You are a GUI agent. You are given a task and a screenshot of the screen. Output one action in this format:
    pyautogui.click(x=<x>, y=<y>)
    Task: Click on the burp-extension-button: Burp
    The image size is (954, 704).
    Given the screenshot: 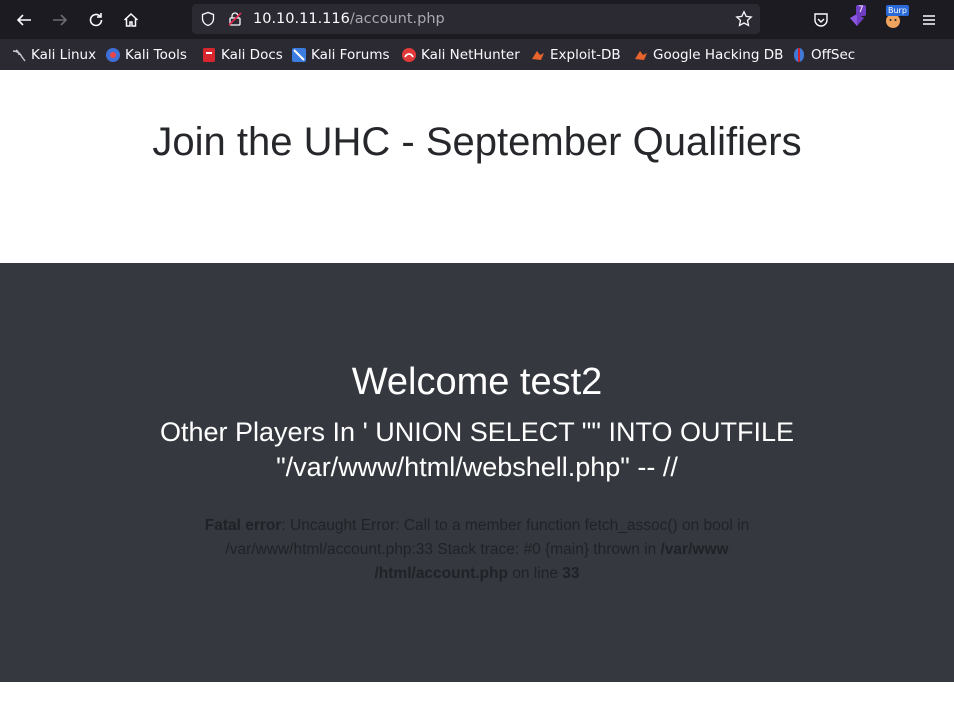 What is the action you would take?
    pyautogui.click(x=895, y=18)
    